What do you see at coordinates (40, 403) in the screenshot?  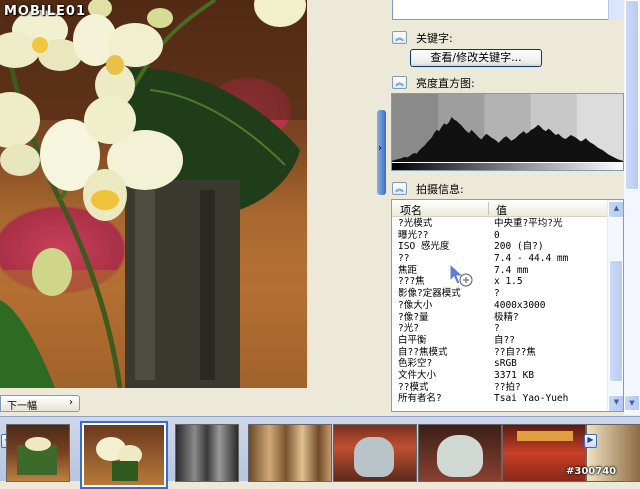 I see `next-image-button: 下一幅 ›` at bounding box center [40, 403].